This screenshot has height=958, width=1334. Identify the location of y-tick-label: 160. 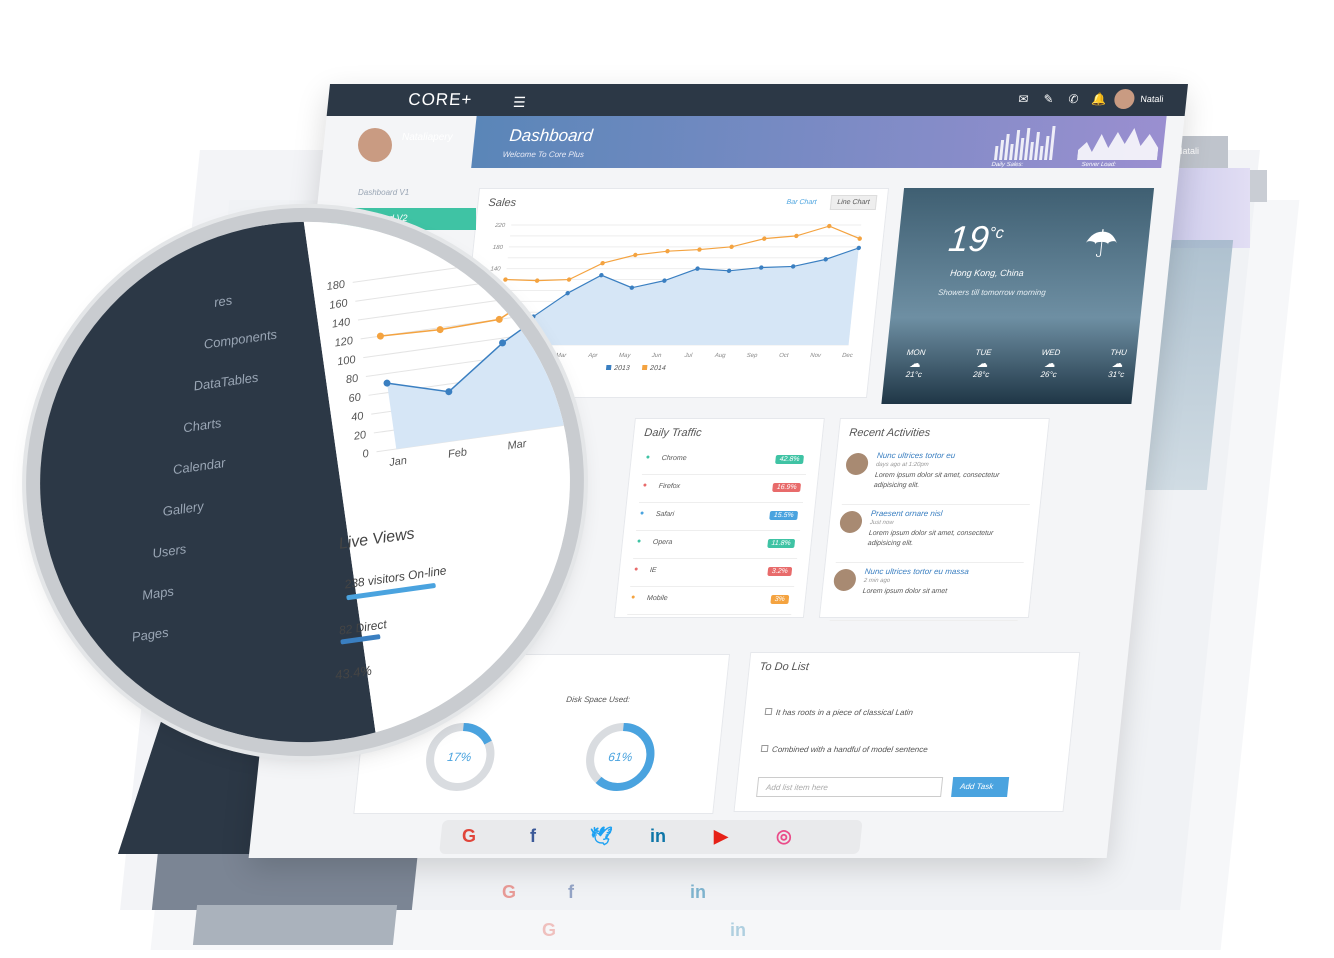
(339, 304).